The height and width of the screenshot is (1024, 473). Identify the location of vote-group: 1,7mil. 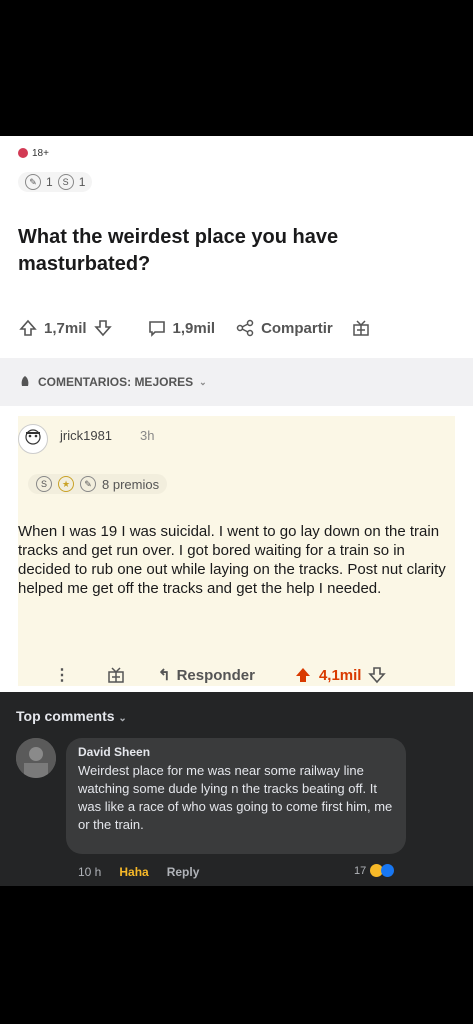
(65, 328).